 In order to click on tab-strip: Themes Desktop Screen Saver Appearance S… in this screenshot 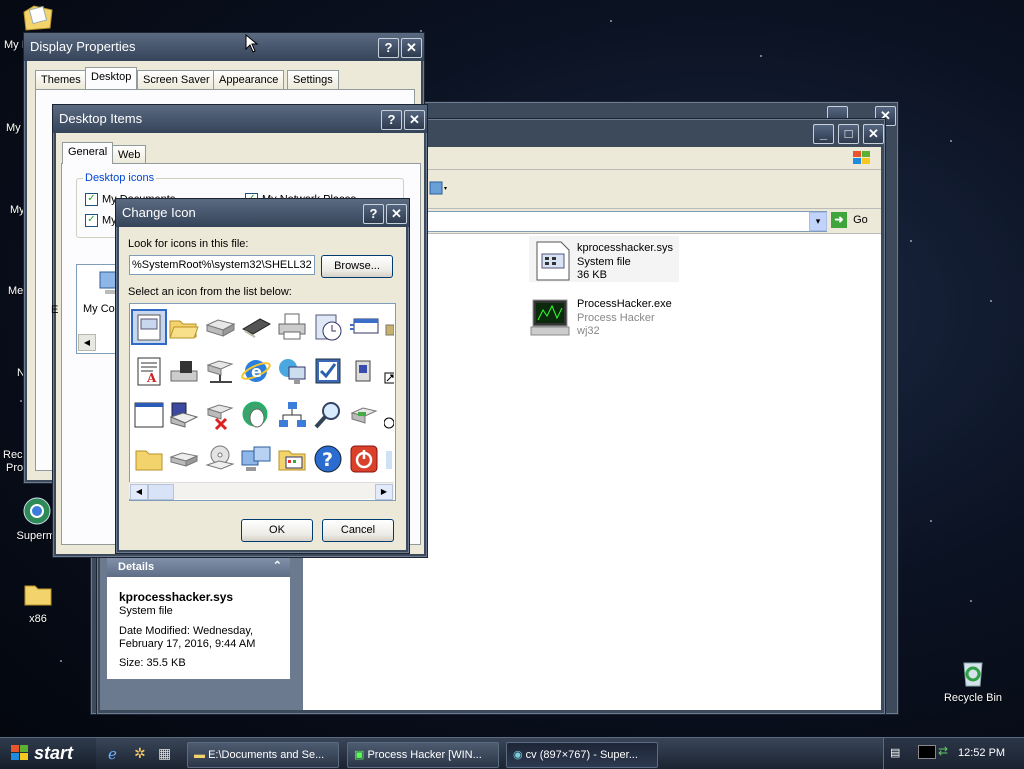, I will do `click(225, 78)`.